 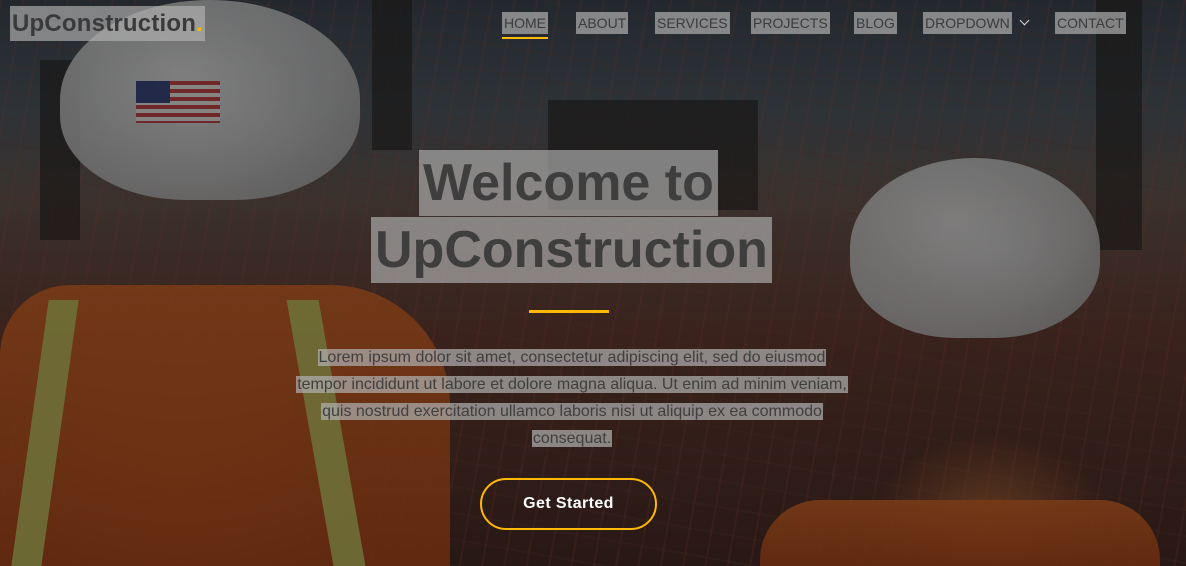 I want to click on nav-item-blog: BLOG, so click(x=875, y=23).